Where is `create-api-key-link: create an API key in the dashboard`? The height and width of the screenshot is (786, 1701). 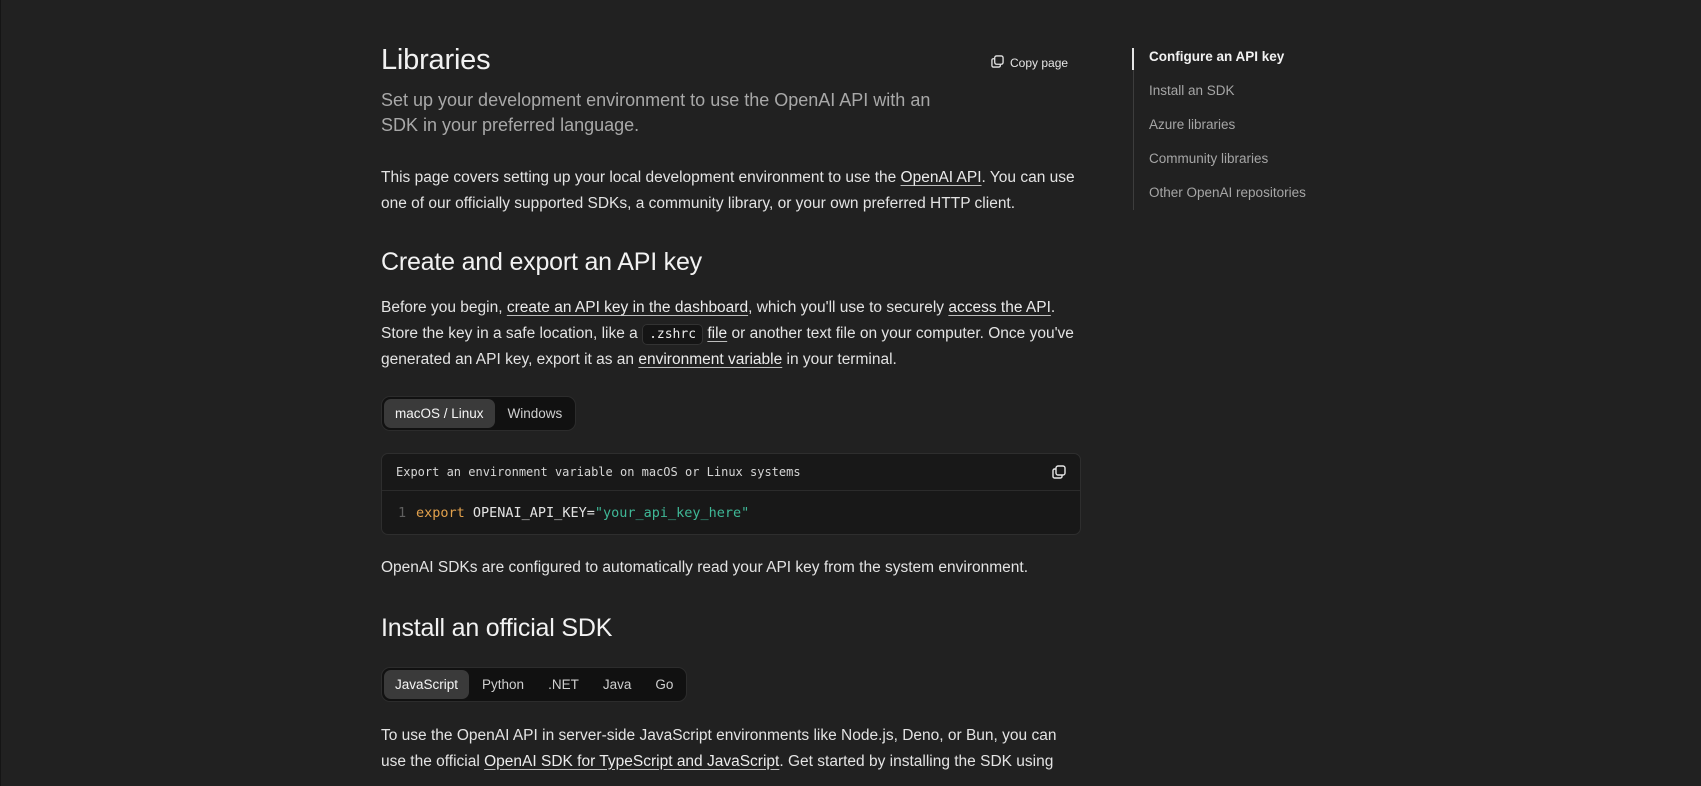
create-api-key-link: create an API key in the dashboard is located at coordinates (627, 307).